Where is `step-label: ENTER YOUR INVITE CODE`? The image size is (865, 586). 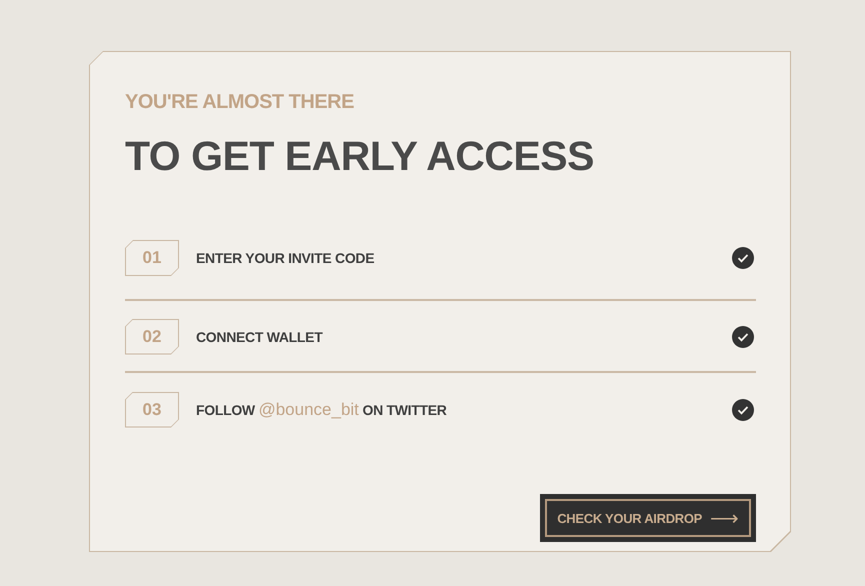
step-label: ENTER YOUR INVITE CODE is located at coordinates (286, 258).